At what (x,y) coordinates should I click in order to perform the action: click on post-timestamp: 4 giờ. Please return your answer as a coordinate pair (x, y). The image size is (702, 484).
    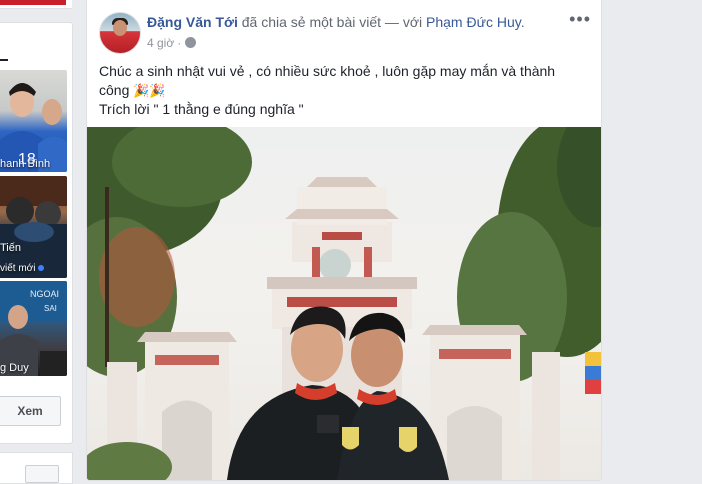
    Looking at the image, I should click on (160, 43).